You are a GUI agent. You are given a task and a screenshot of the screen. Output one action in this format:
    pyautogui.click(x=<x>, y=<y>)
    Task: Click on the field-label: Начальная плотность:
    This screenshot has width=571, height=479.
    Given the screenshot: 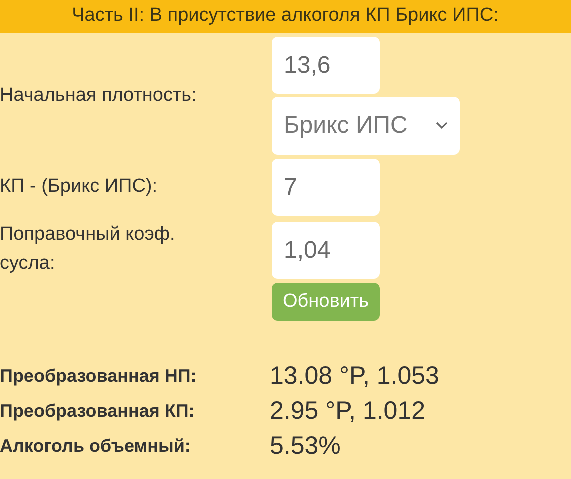 What is the action you would take?
    pyautogui.click(x=99, y=96)
    